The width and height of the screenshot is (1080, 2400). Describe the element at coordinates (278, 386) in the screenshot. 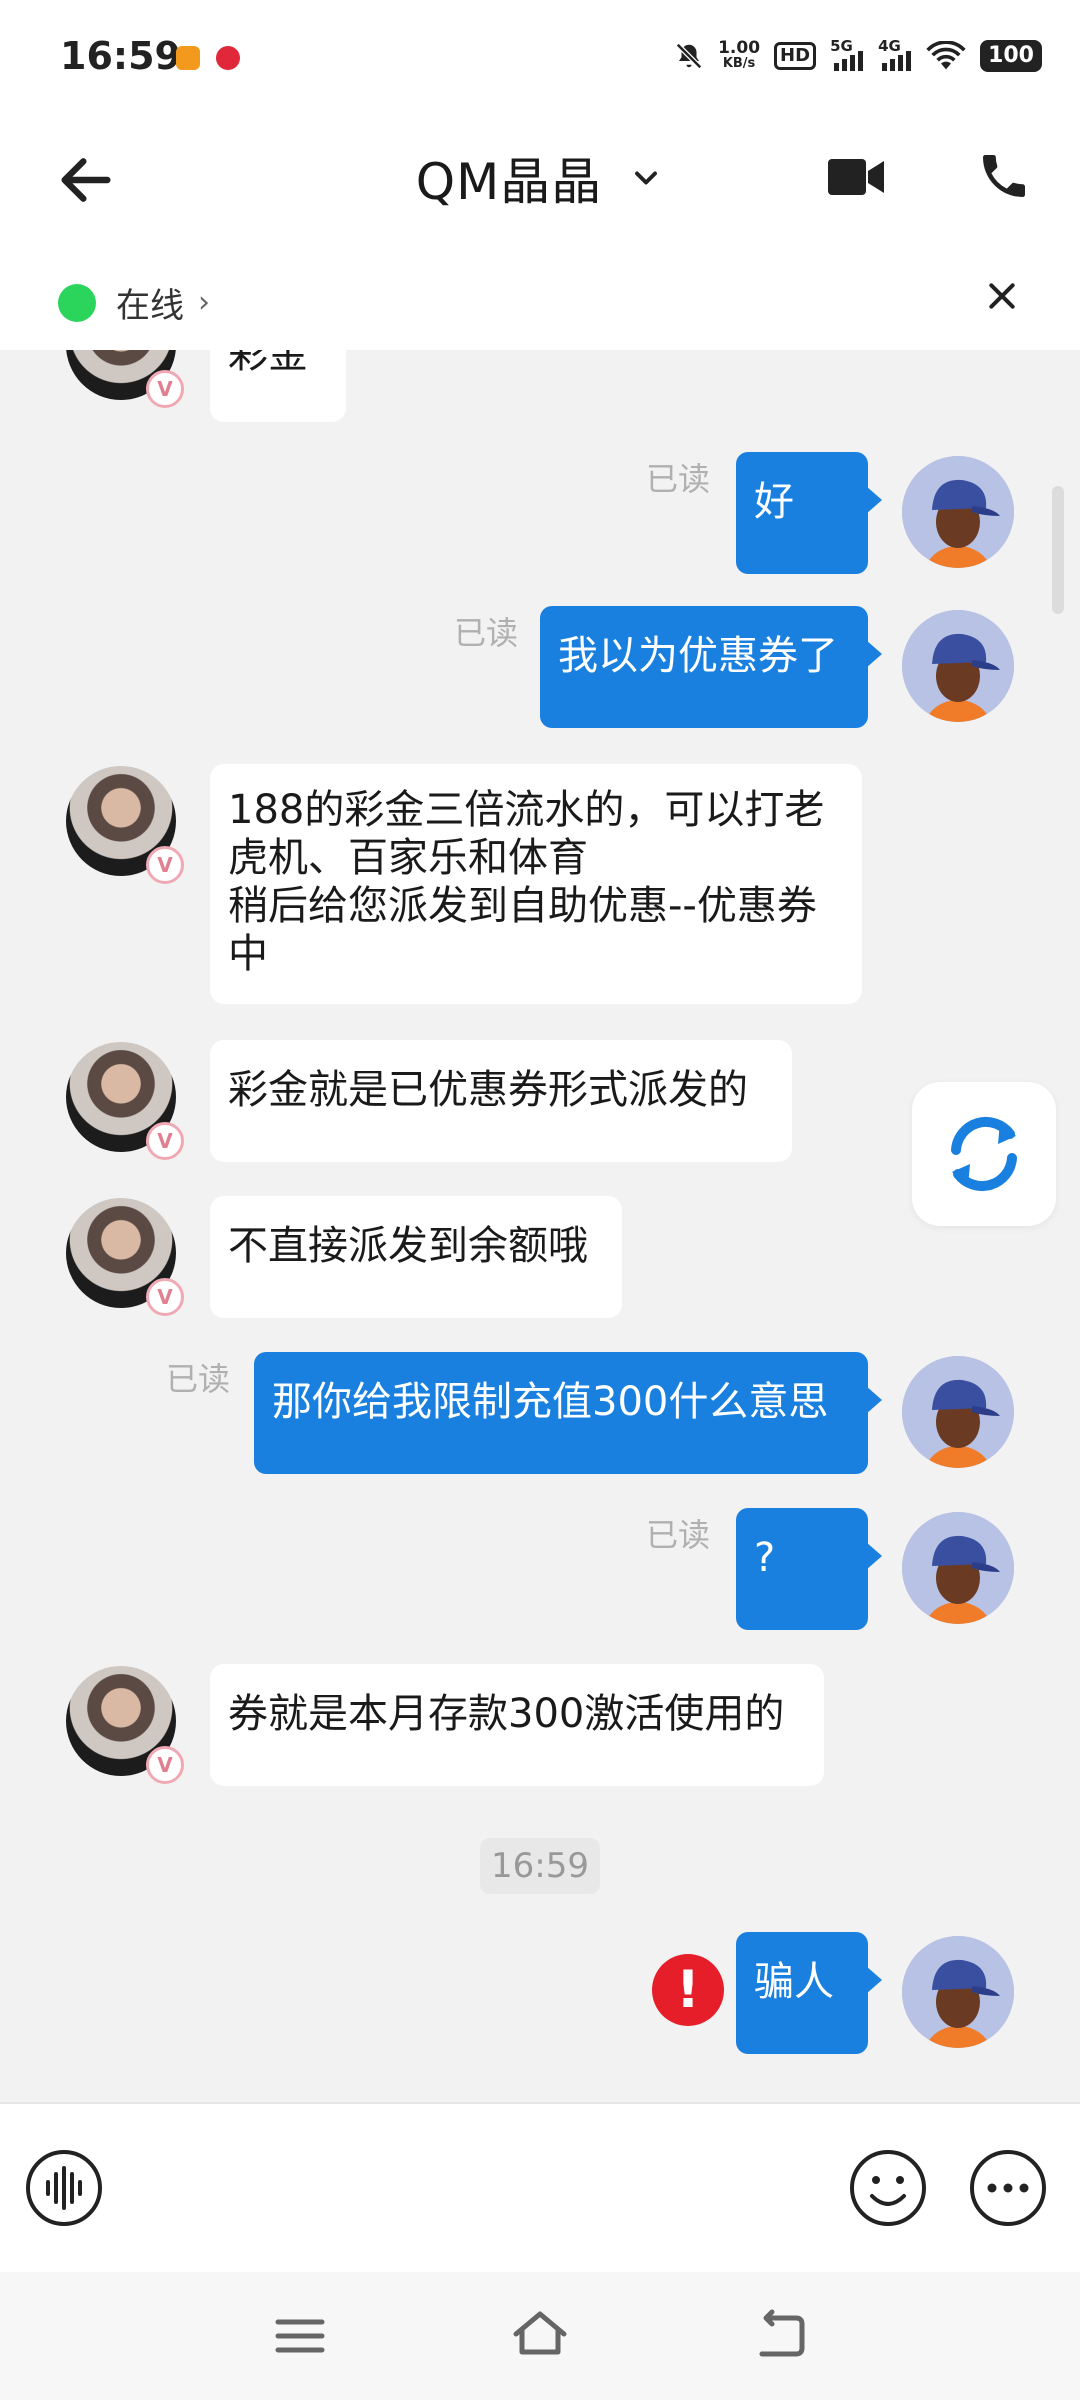

I see `incoming-message: 彩金` at that location.